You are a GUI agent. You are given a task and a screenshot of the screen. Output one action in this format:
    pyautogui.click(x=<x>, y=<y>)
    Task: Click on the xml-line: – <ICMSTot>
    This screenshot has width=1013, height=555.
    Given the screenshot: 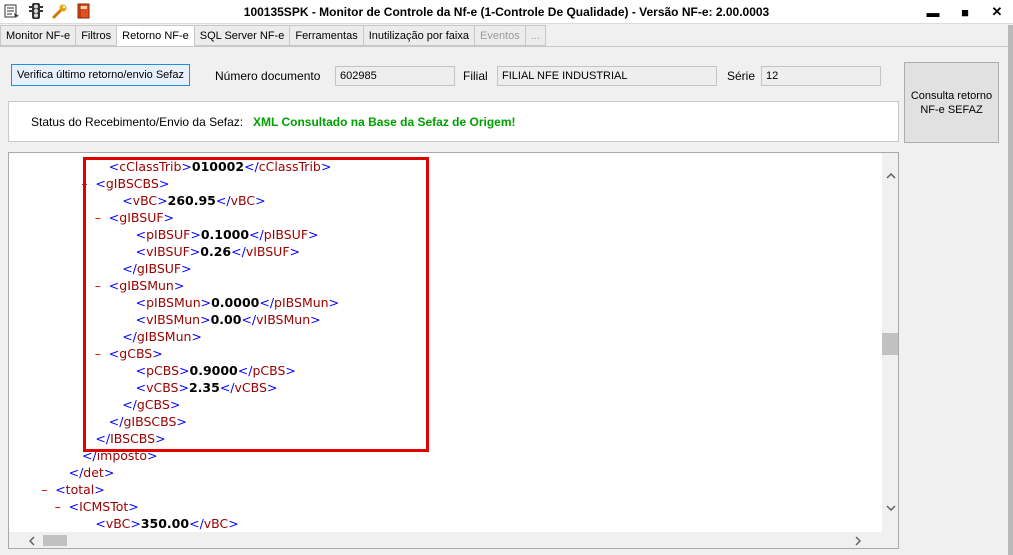 What is the action you would take?
    pyautogui.click(x=97, y=506)
    